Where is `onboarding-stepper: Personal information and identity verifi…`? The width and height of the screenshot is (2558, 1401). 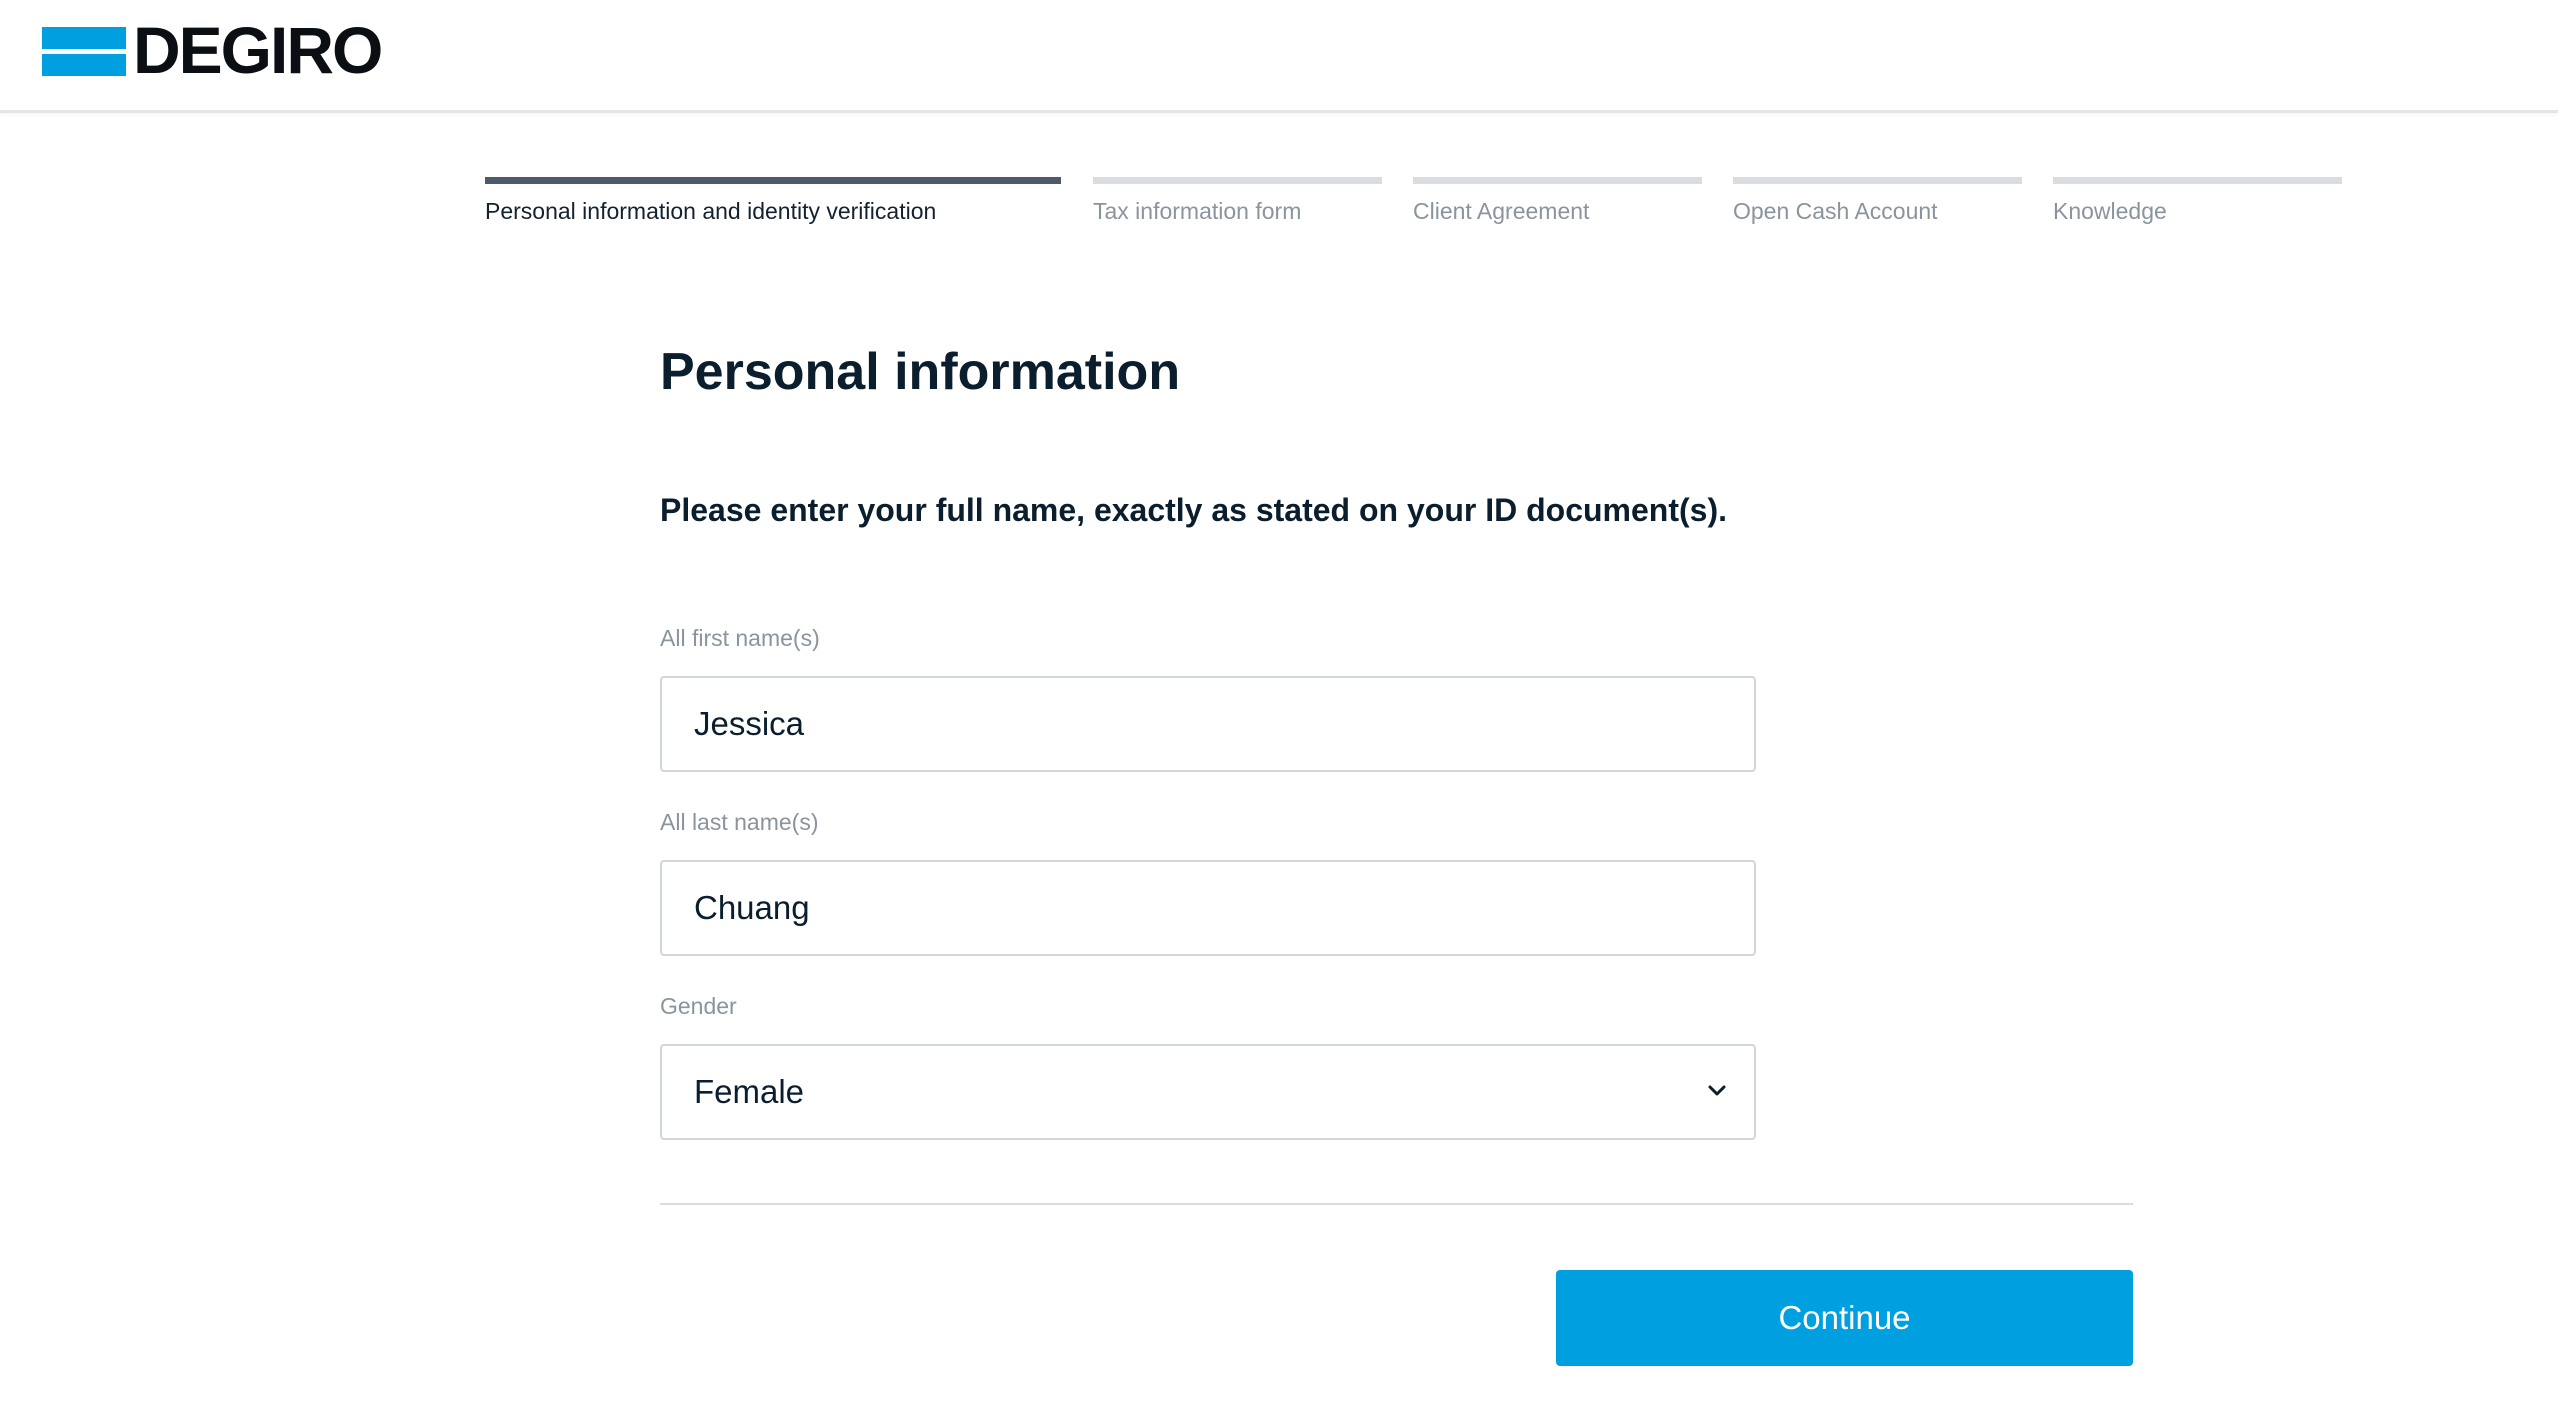 onboarding-stepper: Personal information and identity verifi… is located at coordinates (1413, 207).